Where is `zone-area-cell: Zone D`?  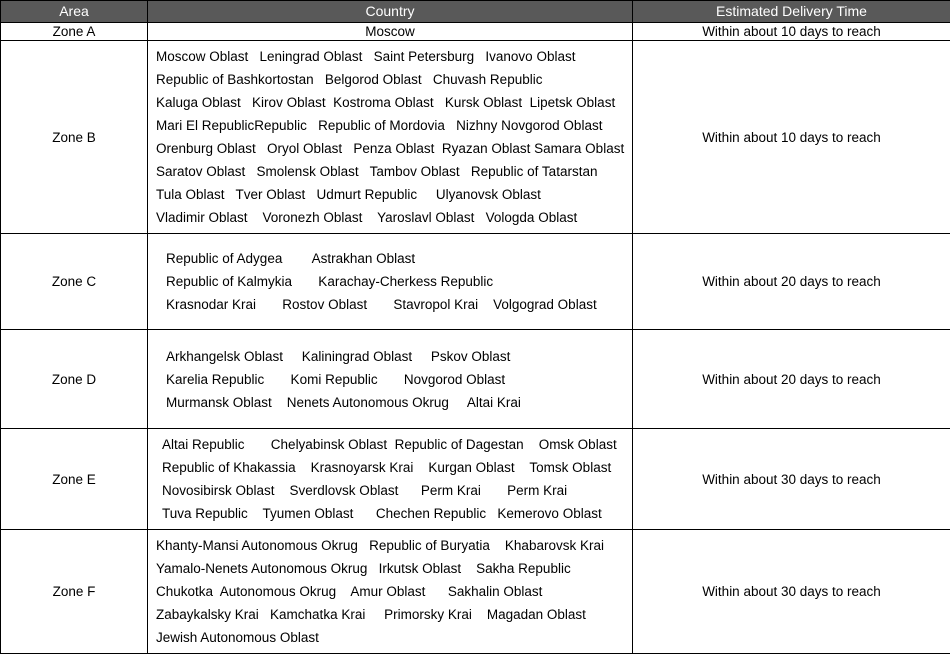
zone-area-cell: Zone D is located at coordinates (74, 379).